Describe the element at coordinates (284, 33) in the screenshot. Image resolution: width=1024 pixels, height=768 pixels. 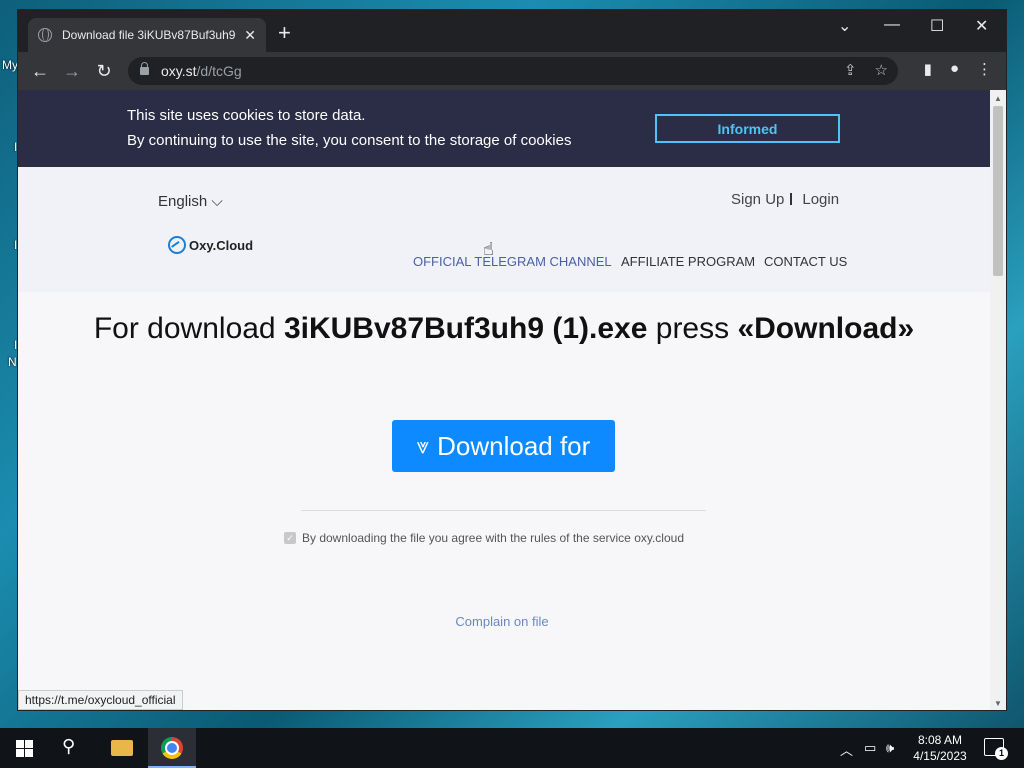
I see `new-tab-button: +` at that location.